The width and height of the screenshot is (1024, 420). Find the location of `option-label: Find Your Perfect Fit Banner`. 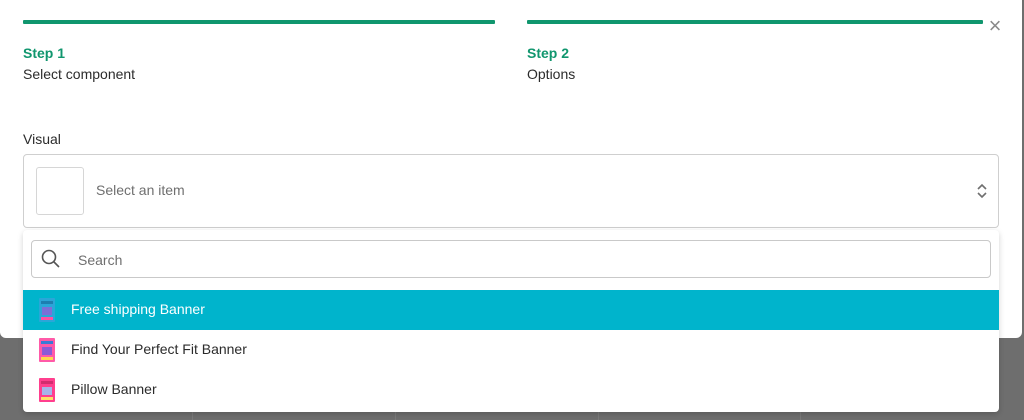

option-label: Find Your Perfect Fit Banner is located at coordinates (159, 349).